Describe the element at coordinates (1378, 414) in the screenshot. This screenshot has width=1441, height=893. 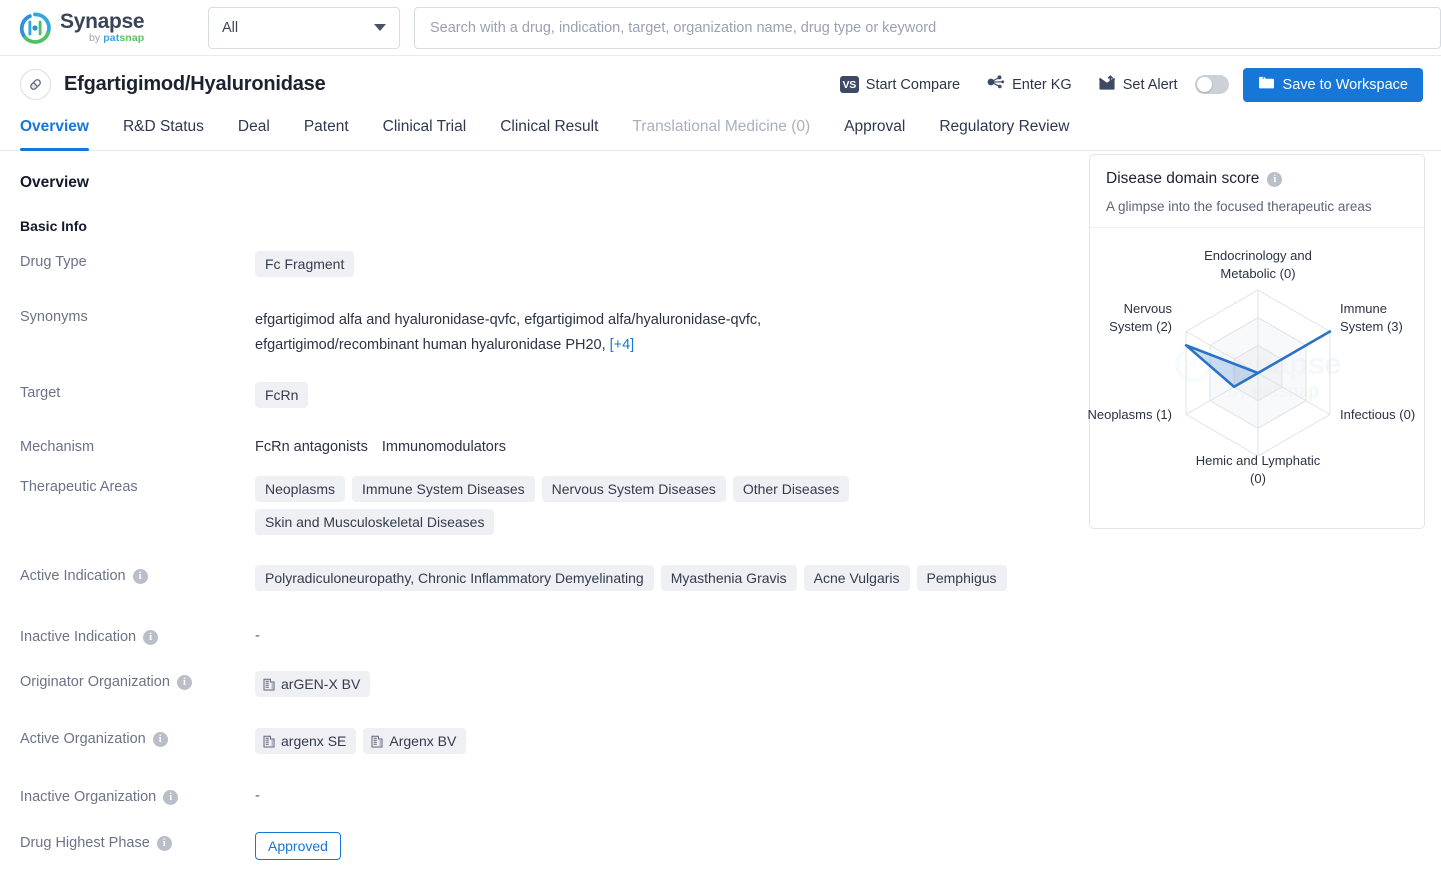
I see `radar-label-infectious: Infectious (0)` at that location.